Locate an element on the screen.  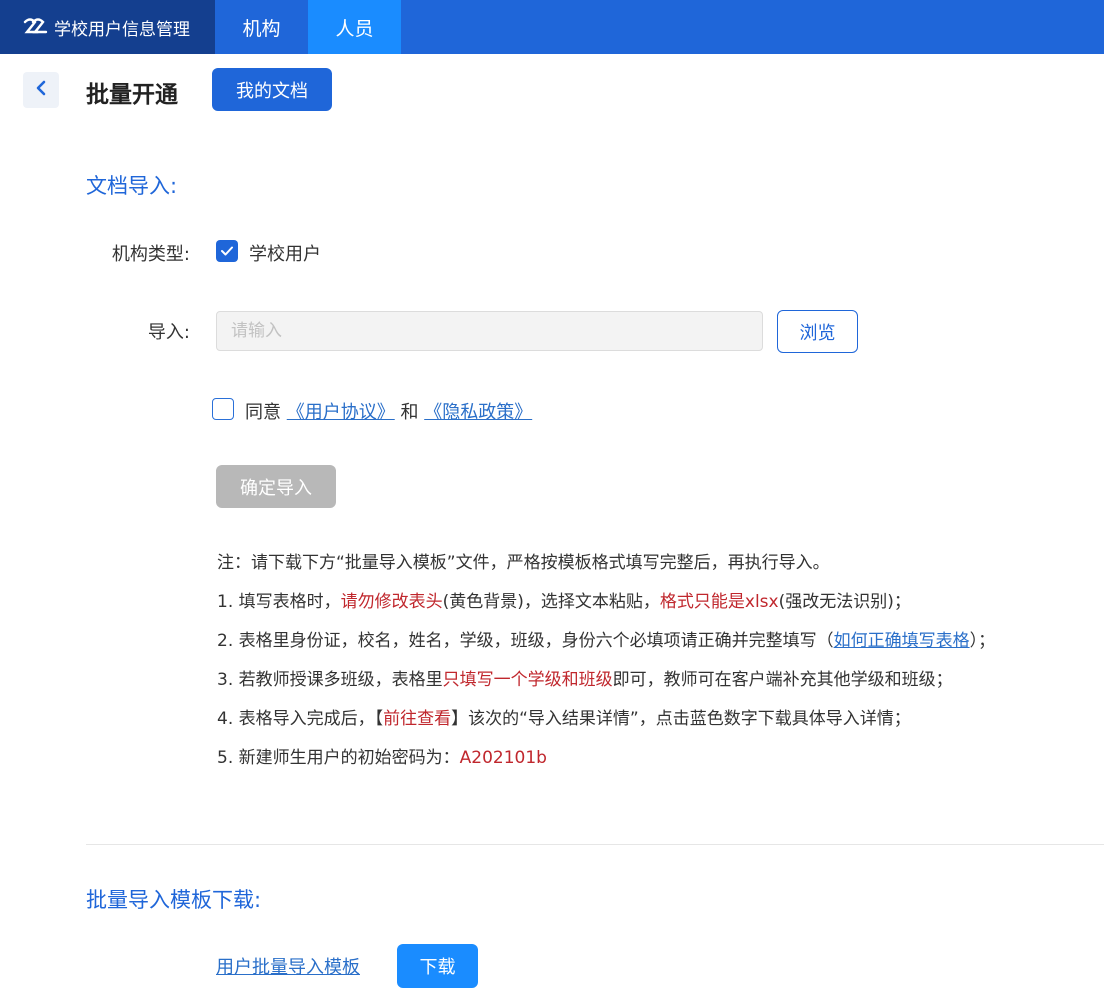
agree-checkbox is located at coordinates (223, 409).